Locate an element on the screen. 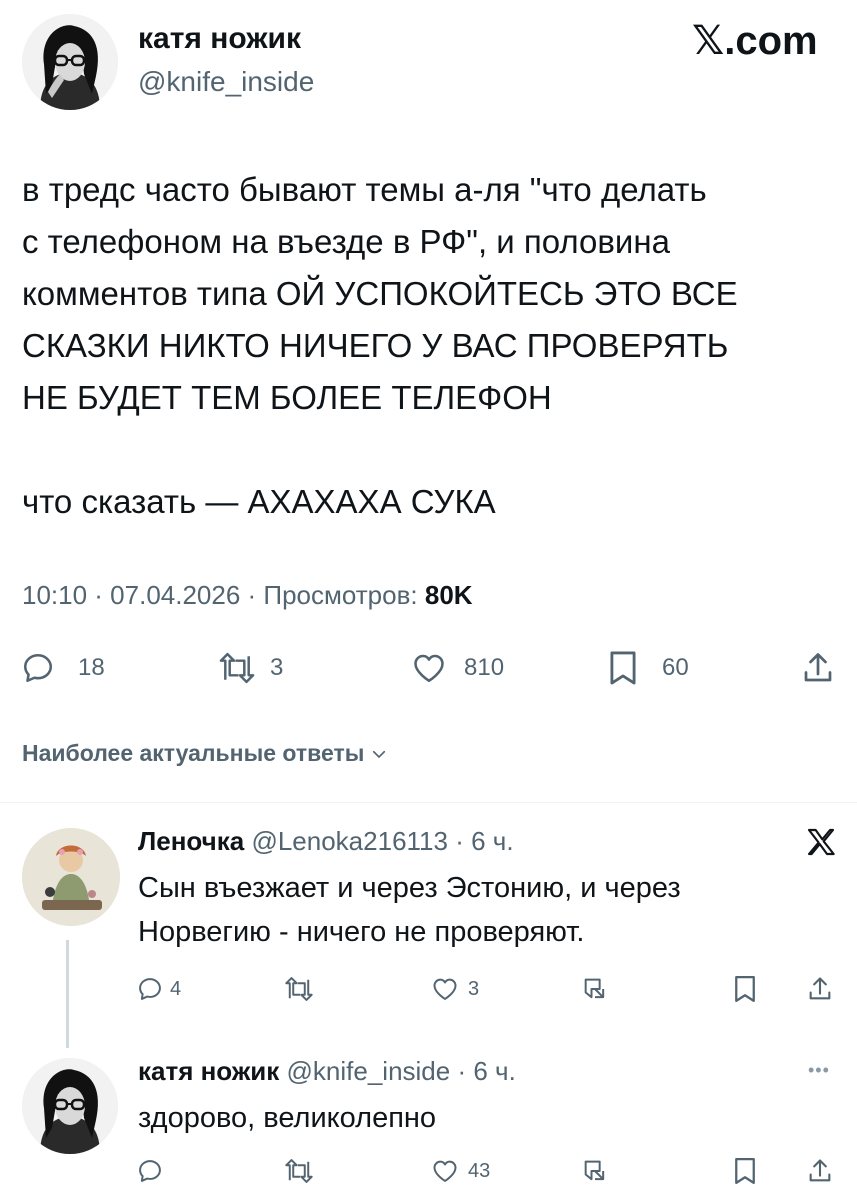 The width and height of the screenshot is (857, 1200). author-avatar is located at coordinates (70, 62).